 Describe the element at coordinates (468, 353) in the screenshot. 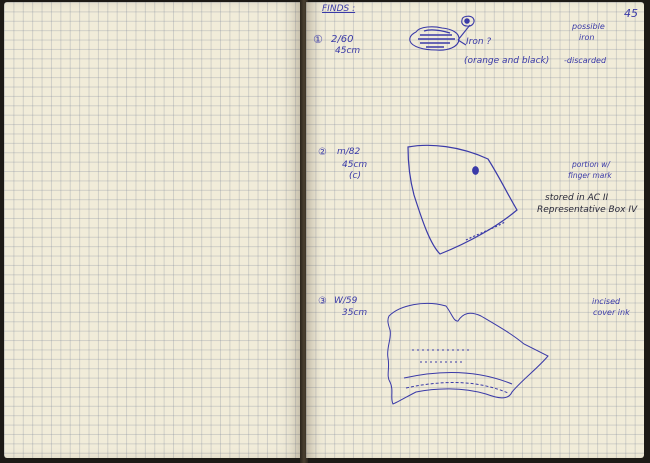

I see `find-3-sketch` at that location.